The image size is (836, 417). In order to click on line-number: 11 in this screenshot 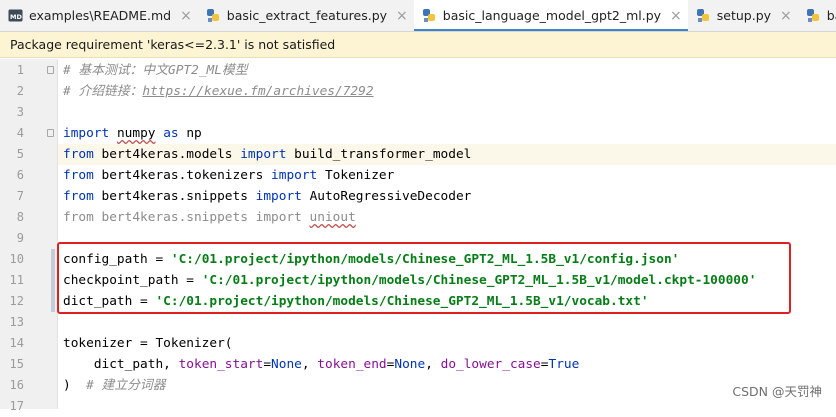, I will do `click(16, 280)`.